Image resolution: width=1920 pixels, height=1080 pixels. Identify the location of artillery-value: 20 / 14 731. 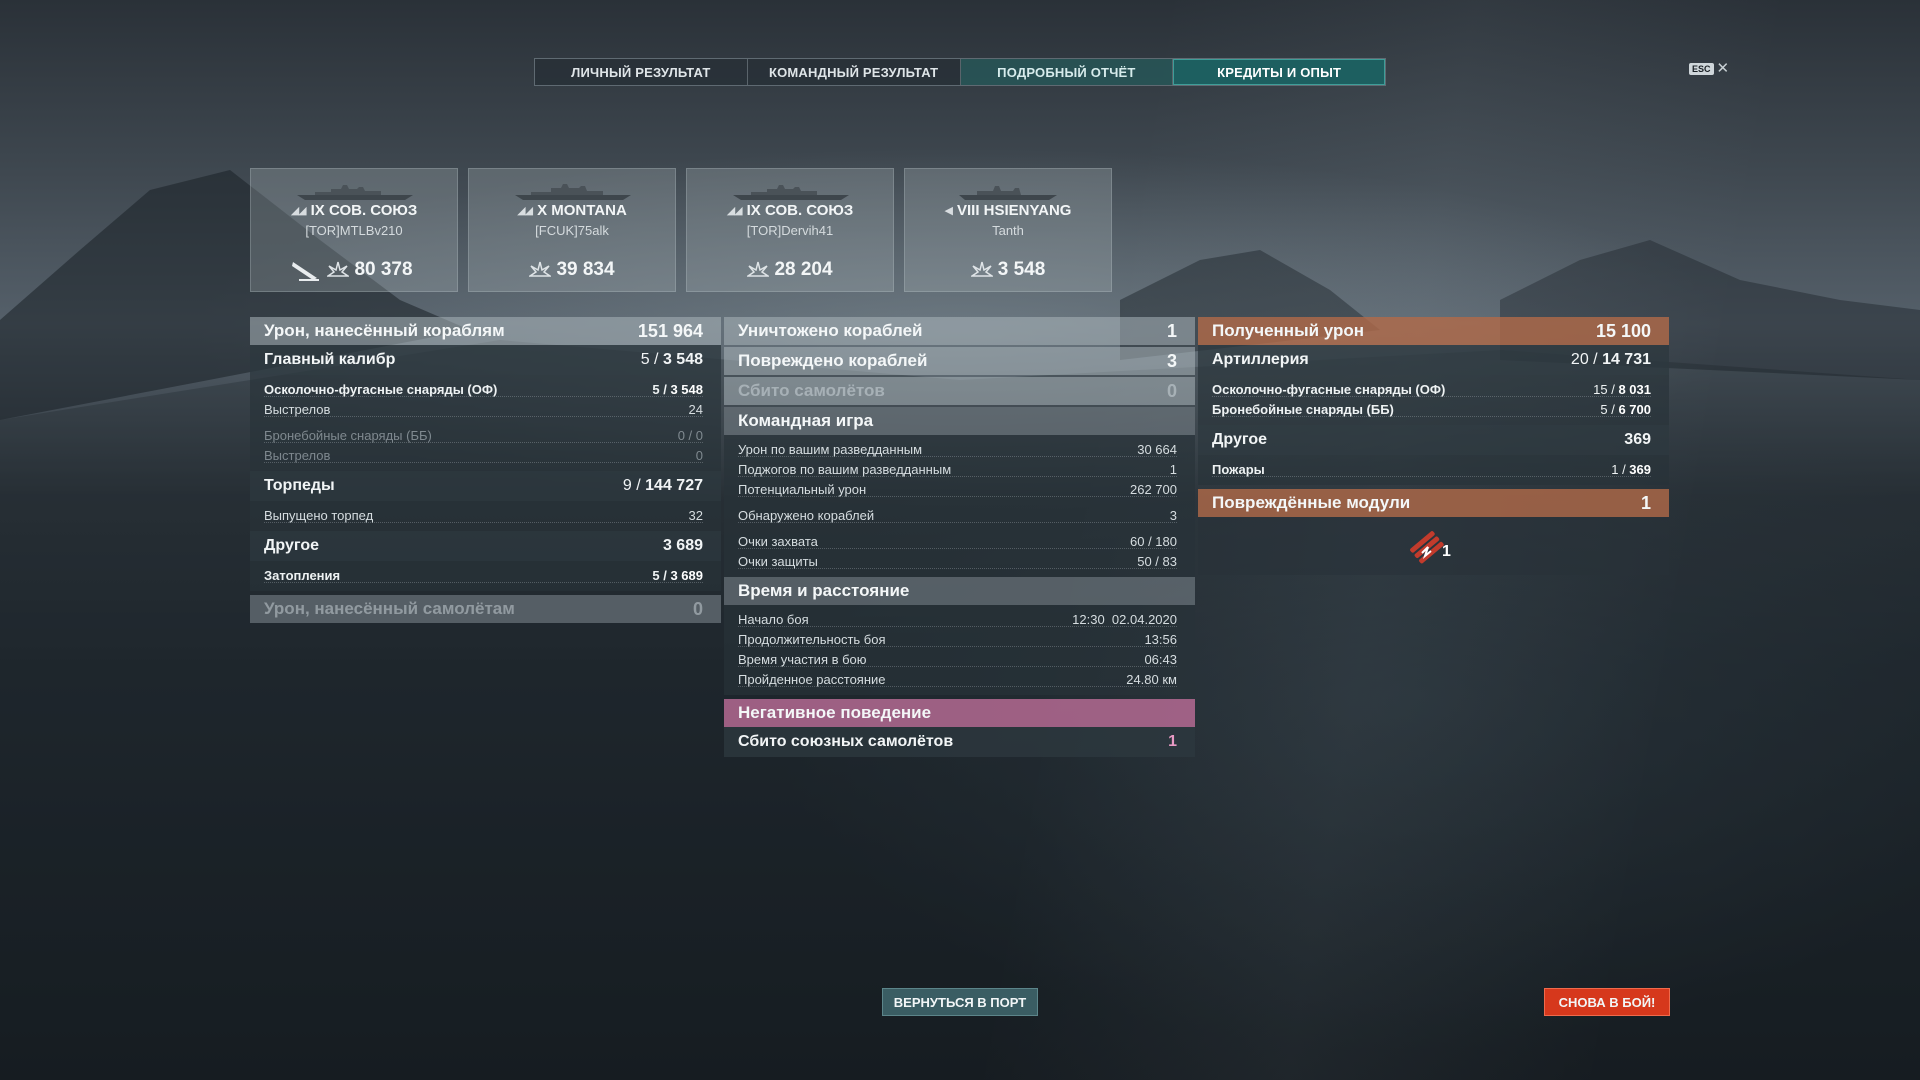
(1610, 359).